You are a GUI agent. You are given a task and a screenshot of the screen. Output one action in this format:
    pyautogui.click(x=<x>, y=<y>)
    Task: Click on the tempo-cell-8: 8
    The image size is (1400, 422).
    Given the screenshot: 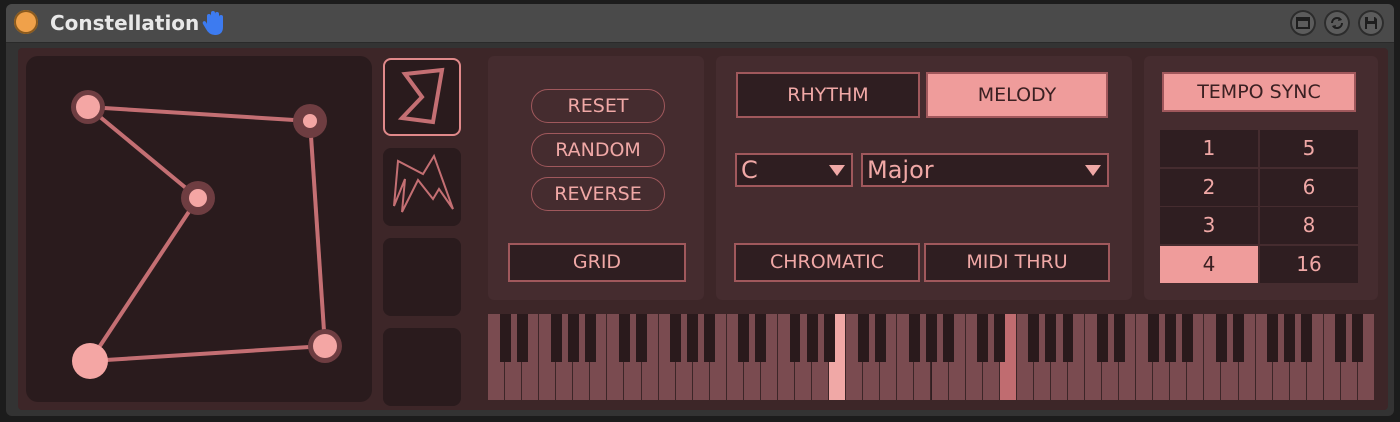 What is the action you would take?
    pyautogui.click(x=1309, y=225)
    